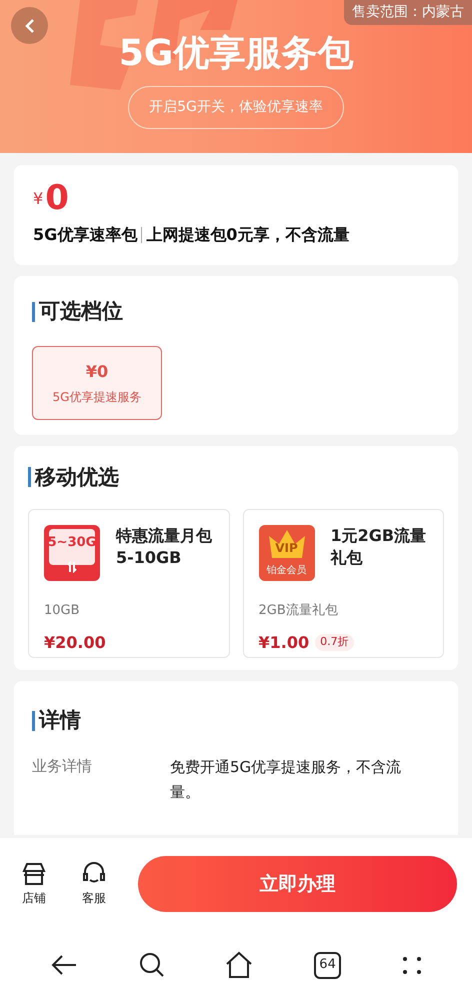 This screenshot has width=472, height=1000. What do you see at coordinates (298, 611) in the screenshot?
I see `product-spec: 2GB流量礼包` at bounding box center [298, 611].